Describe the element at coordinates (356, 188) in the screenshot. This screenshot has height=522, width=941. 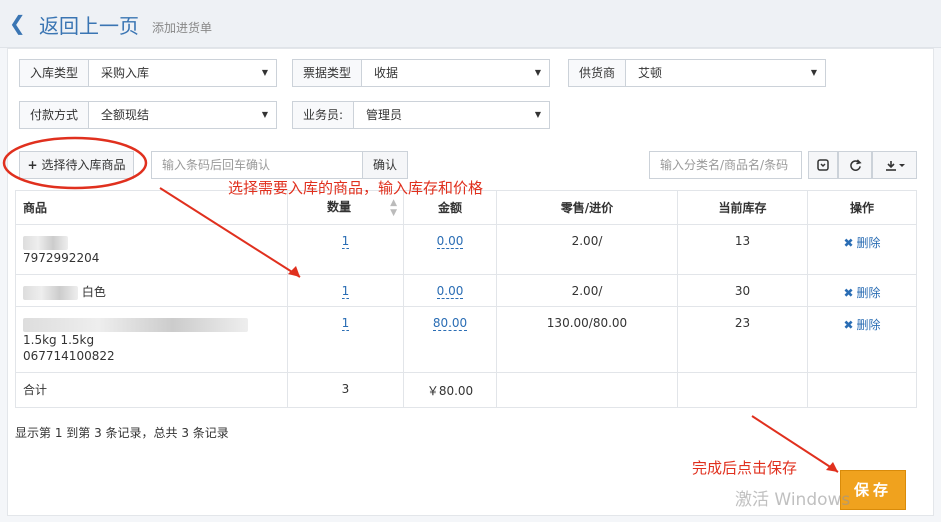
I see `instruction-annotation: 选择需要入库的商品，输入库存和价格` at that location.